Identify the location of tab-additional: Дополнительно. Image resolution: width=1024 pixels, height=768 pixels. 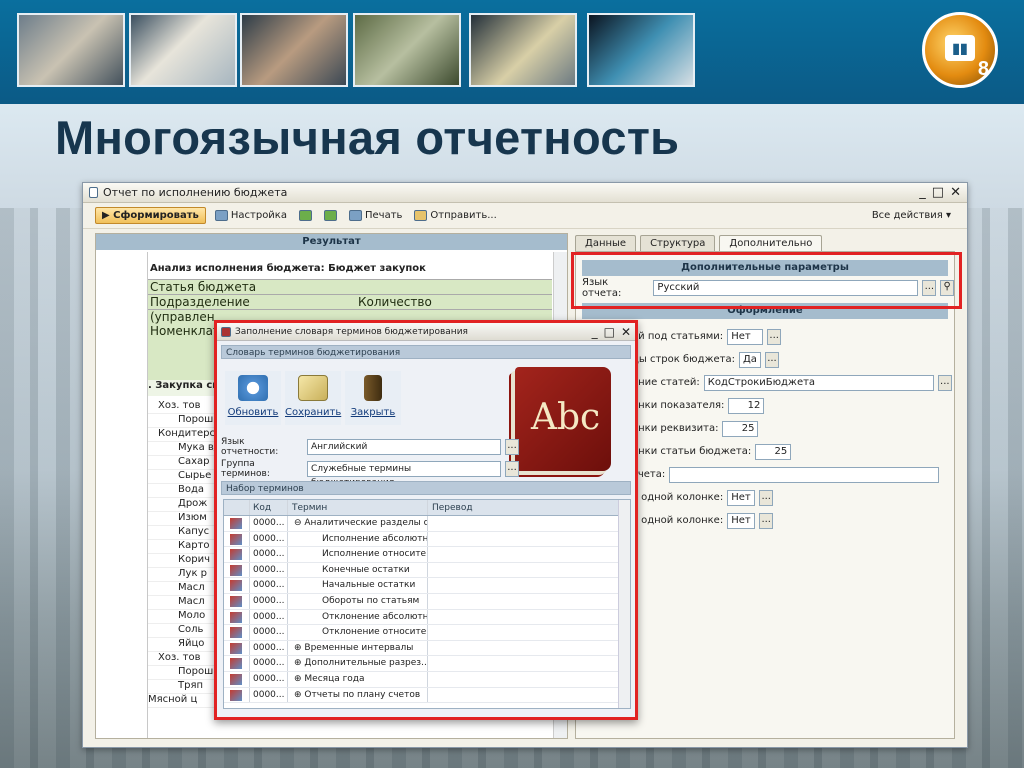
(771, 243).